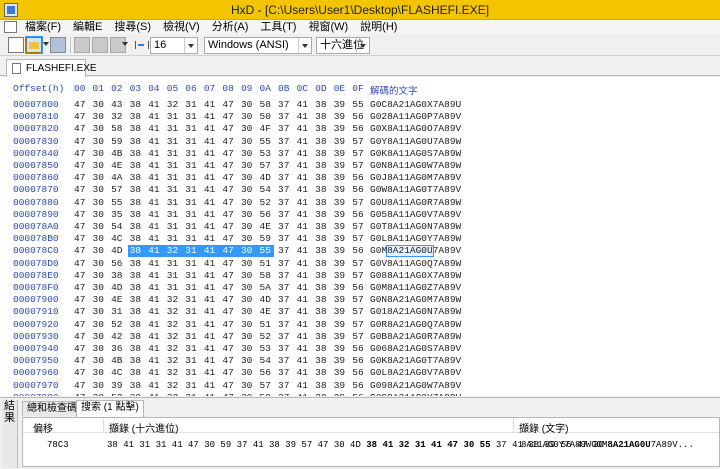 The image size is (720, 469). Describe the element at coordinates (268, 128) in the screenshot. I see `hex-byte: 4F` at that location.